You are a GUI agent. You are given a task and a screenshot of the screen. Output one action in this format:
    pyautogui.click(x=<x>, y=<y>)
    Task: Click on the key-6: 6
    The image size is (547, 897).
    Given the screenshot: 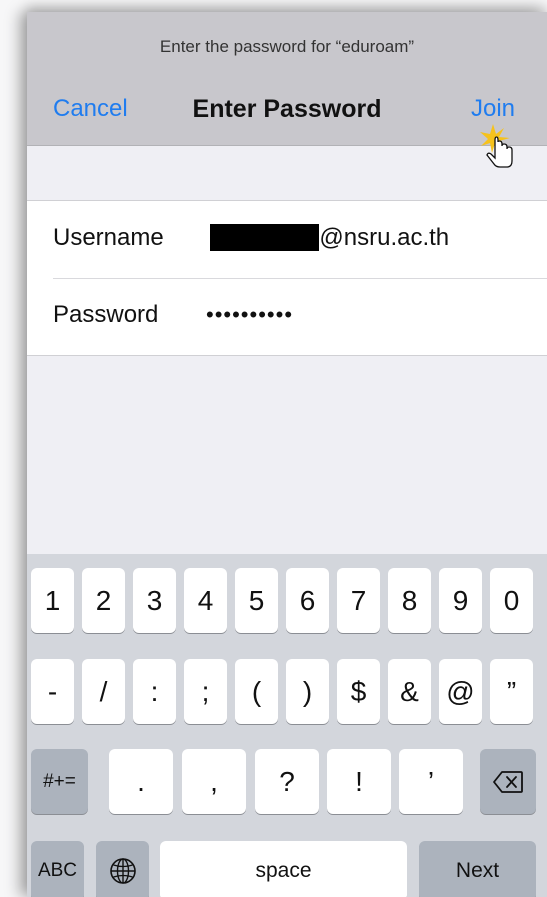 What is the action you would take?
    pyautogui.click(x=307, y=600)
    